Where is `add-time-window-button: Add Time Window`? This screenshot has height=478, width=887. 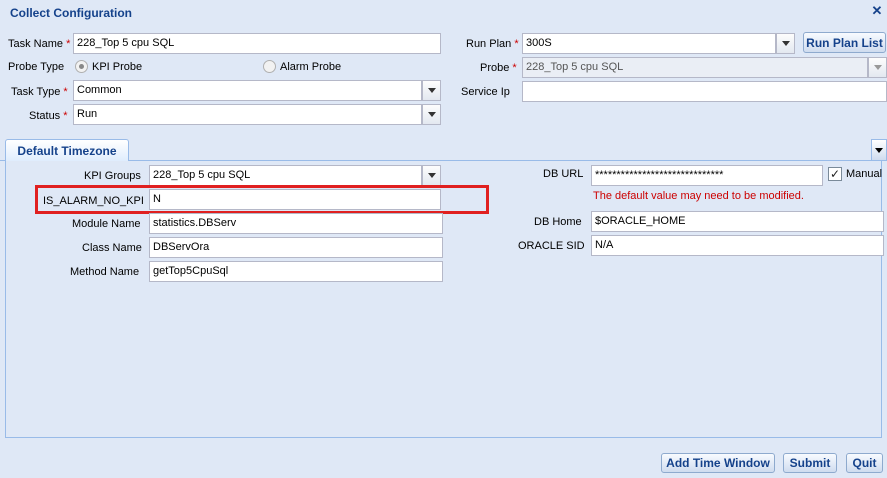
add-time-window-button: Add Time Window is located at coordinates (718, 463).